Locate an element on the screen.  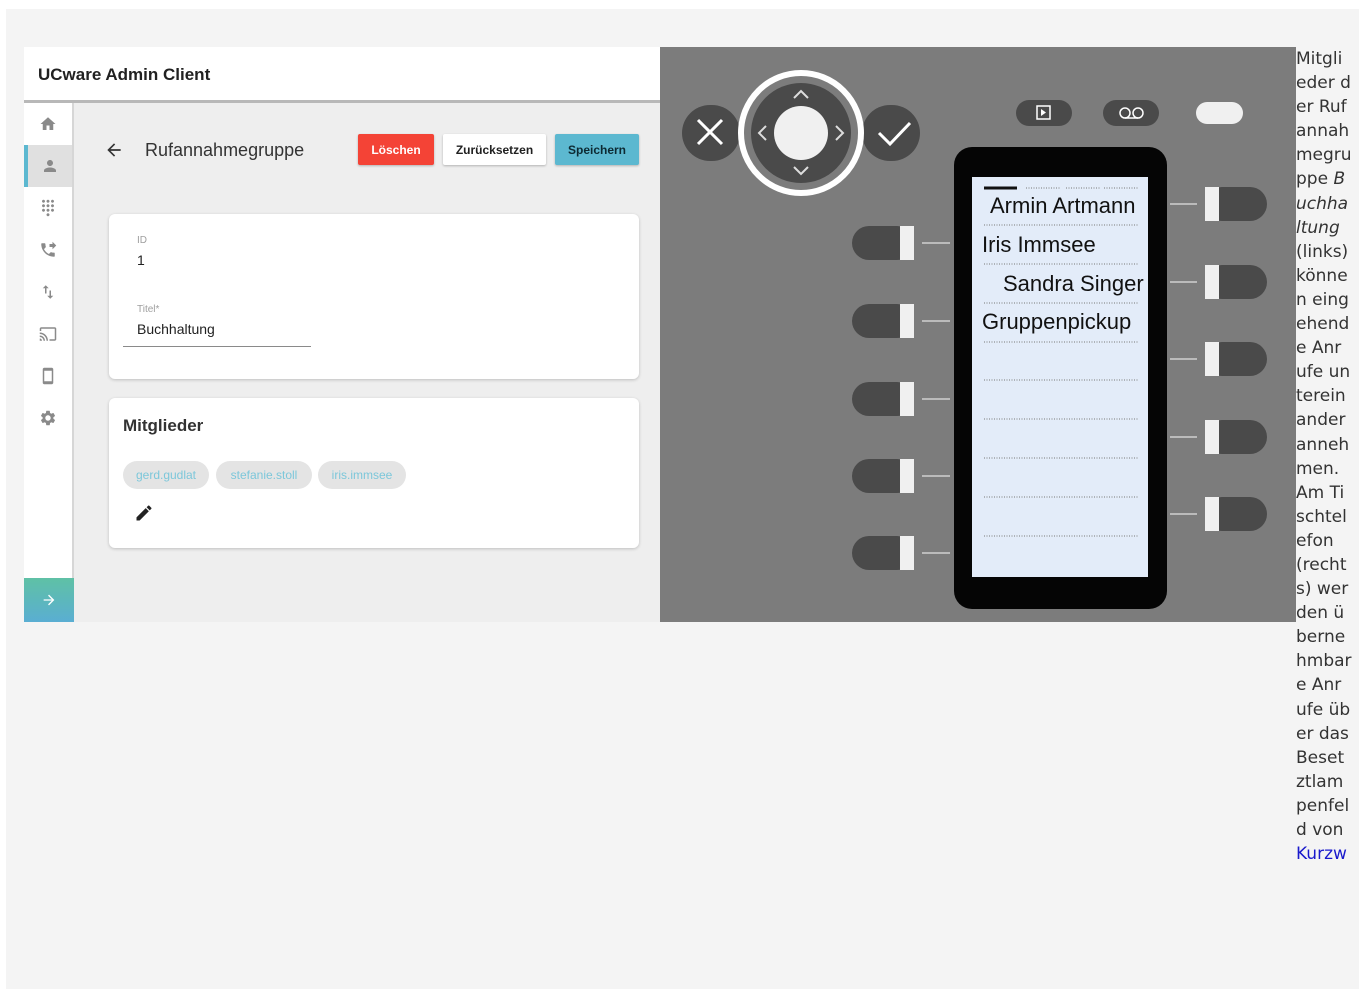
display-line: Gruppenpickup is located at coordinates (1057, 321).